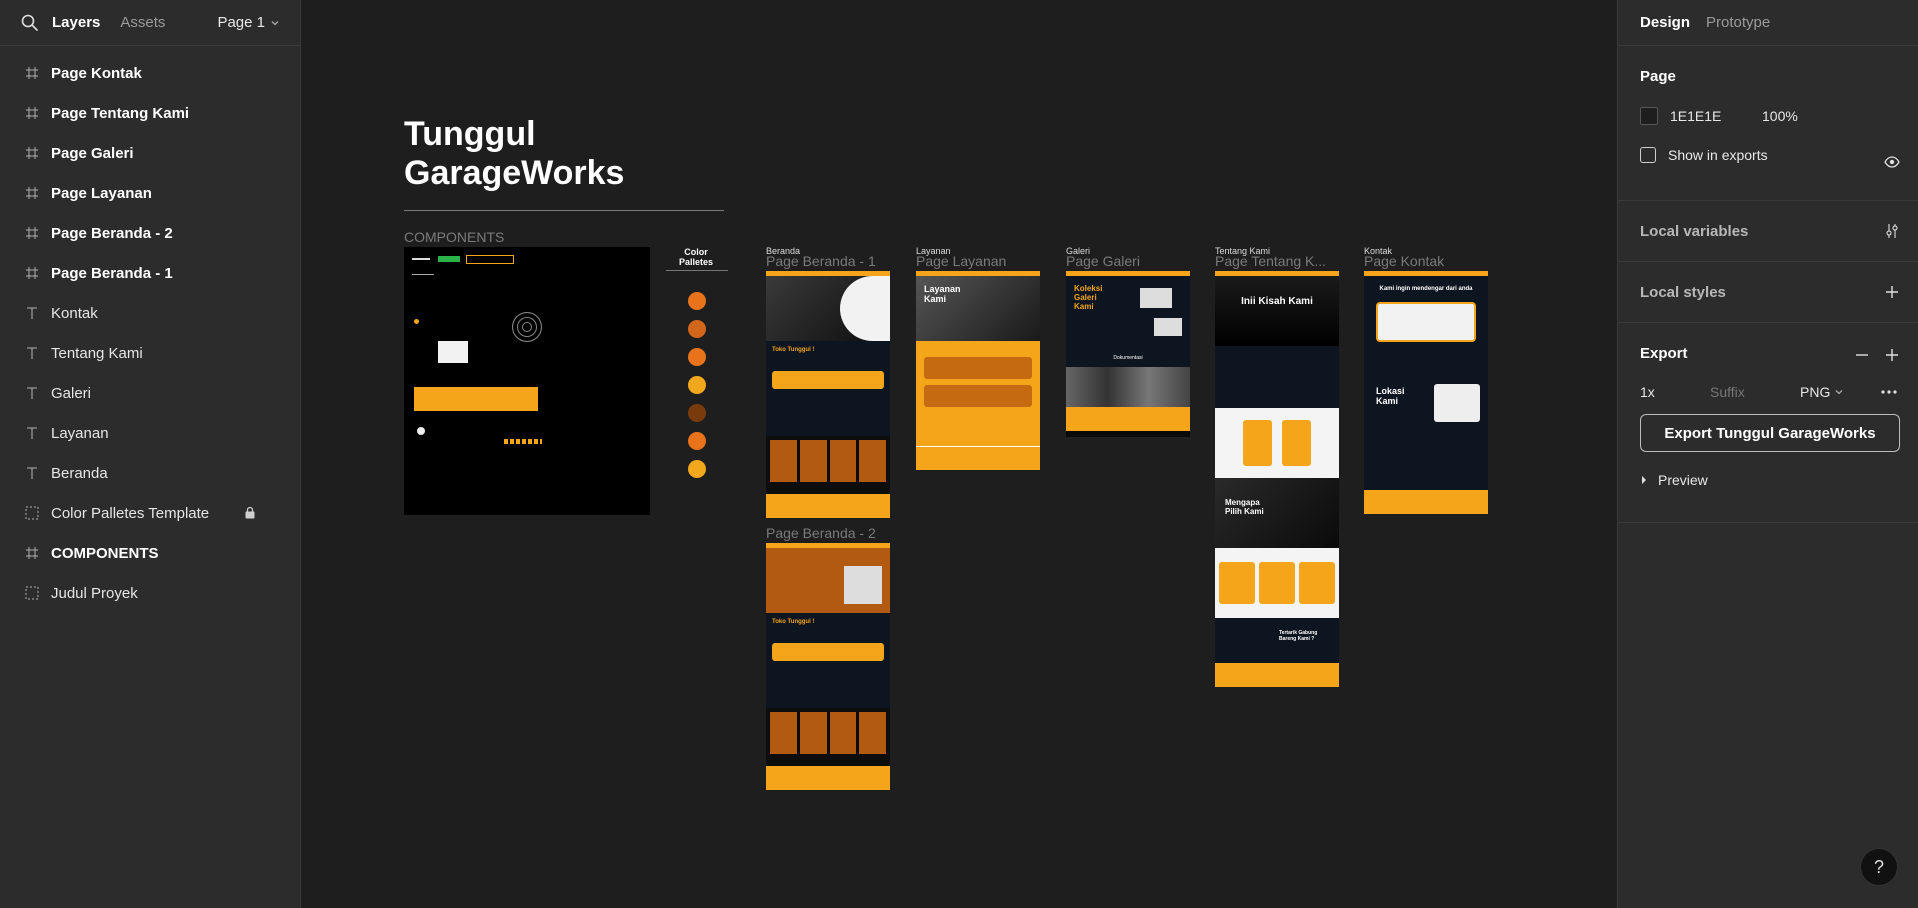 The height and width of the screenshot is (908, 1918). What do you see at coordinates (248, 22) in the screenshot?
I see `page-selector: Page 1` at bounding box center [248, 22].